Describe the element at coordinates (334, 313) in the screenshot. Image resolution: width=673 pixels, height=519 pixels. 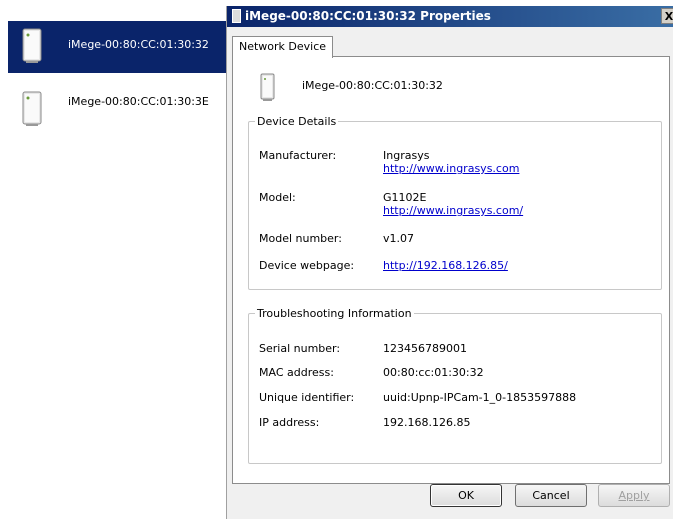
I see `troubleshooting-legend: Troubleshooting Information` at that location.